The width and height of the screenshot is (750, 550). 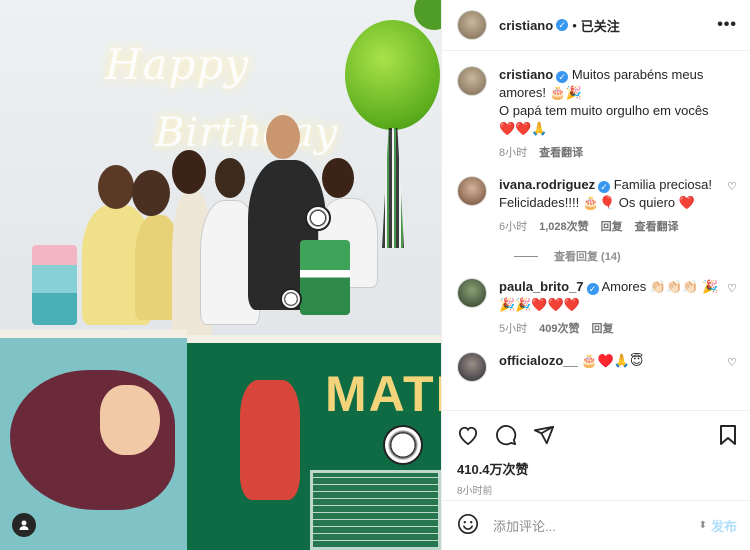 What do you see at coordinates (538, 360) in the screenshot?
I see `comment-username: officialozo__` at bounding box center [538, 360].